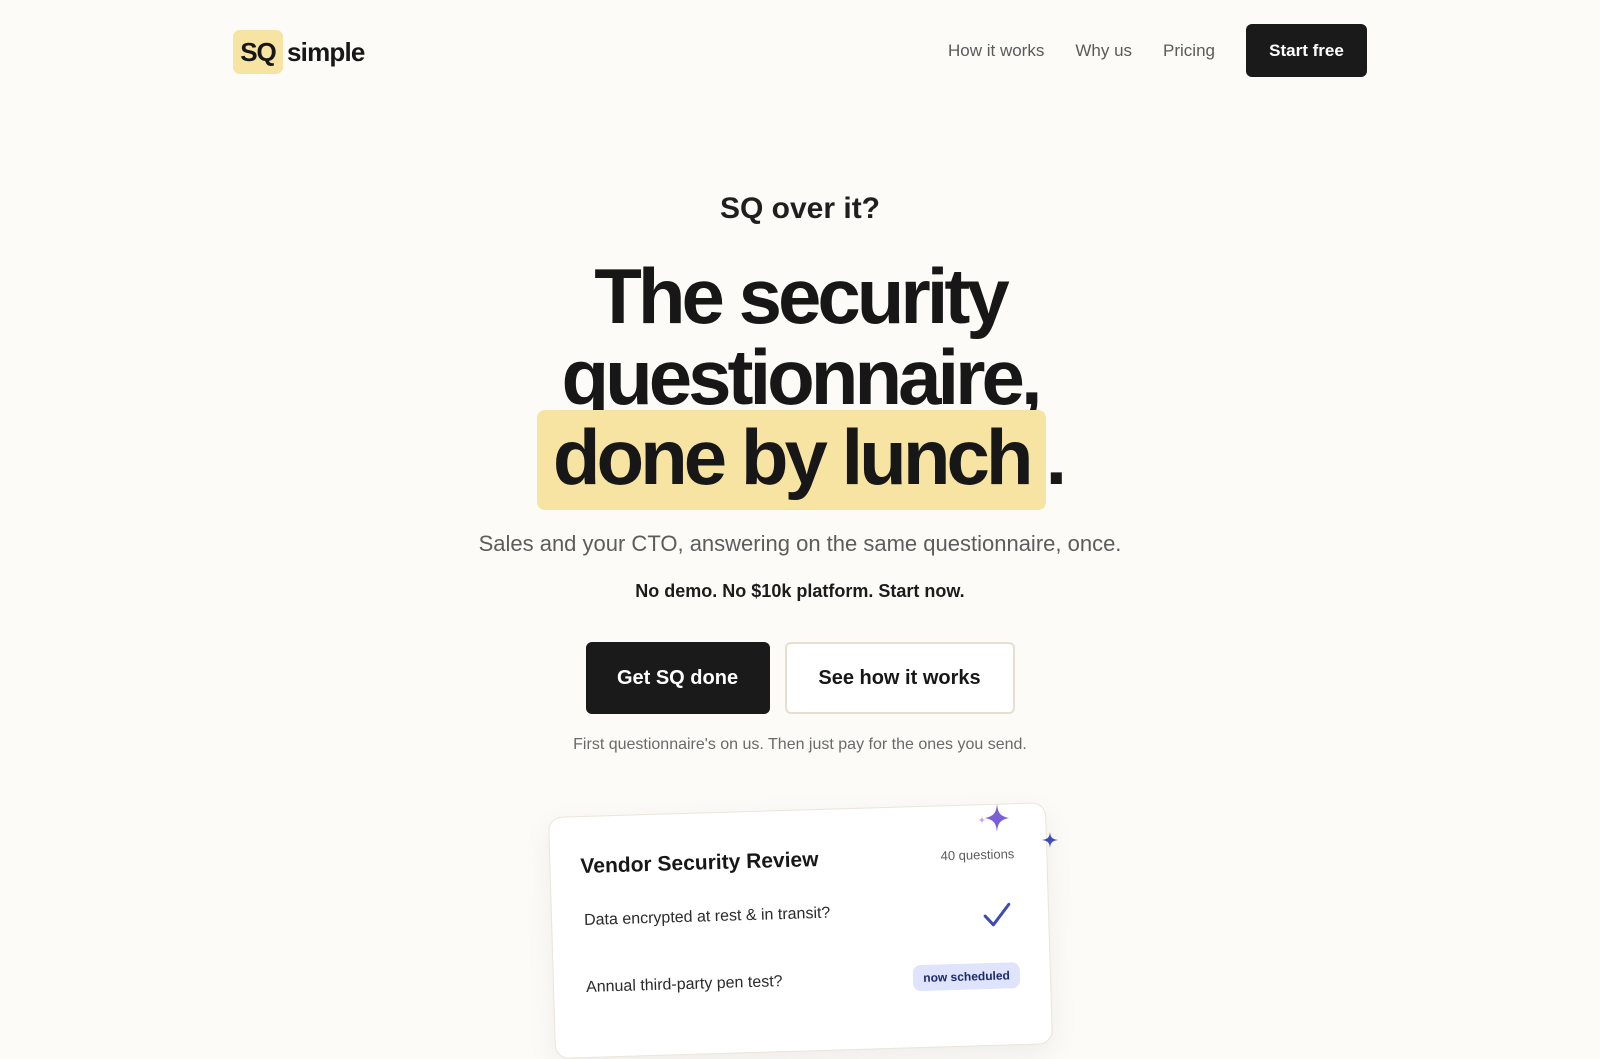  I want to click on get-sq-done-button: Get SQ done, so click(677, 678).